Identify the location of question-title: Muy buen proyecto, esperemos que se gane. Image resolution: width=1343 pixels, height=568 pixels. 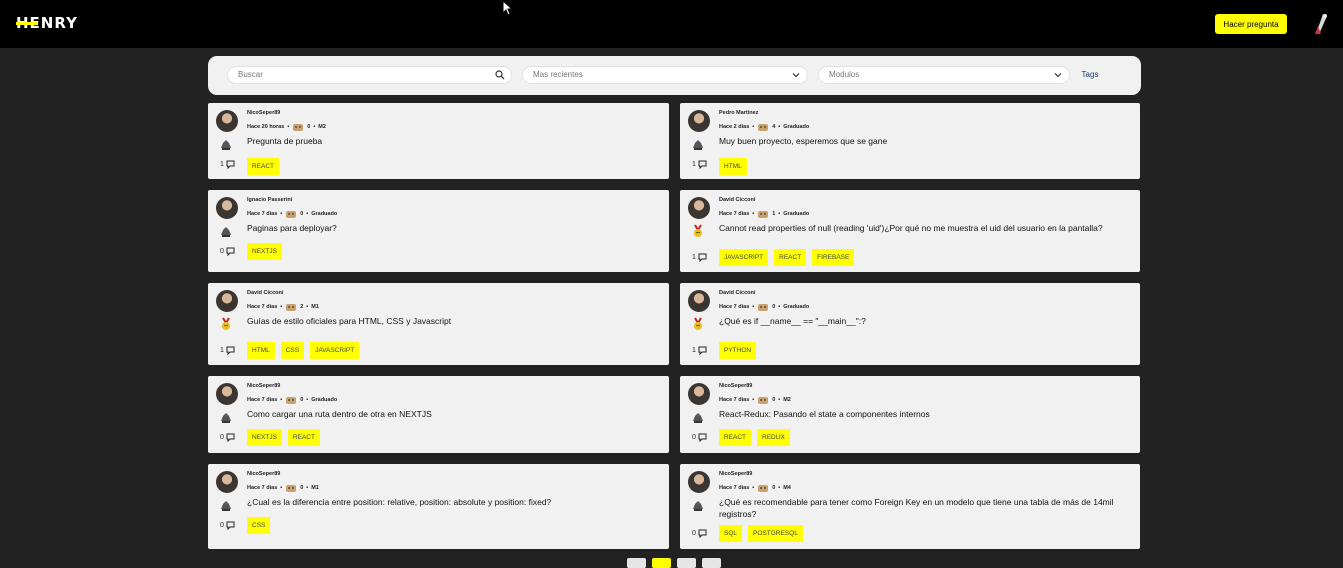
(924, 142).